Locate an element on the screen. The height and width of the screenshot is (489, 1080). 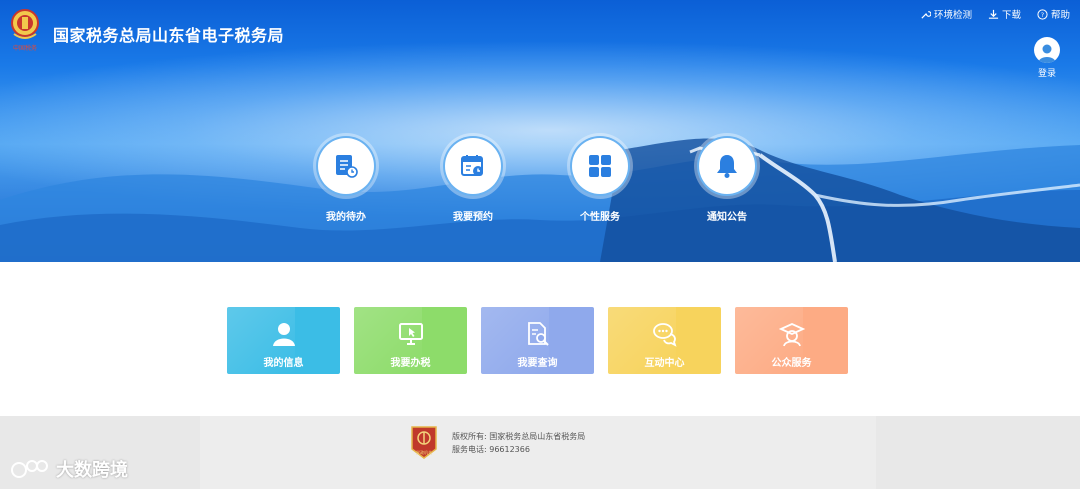
document-search-icon is located at coordinates (538, 334).